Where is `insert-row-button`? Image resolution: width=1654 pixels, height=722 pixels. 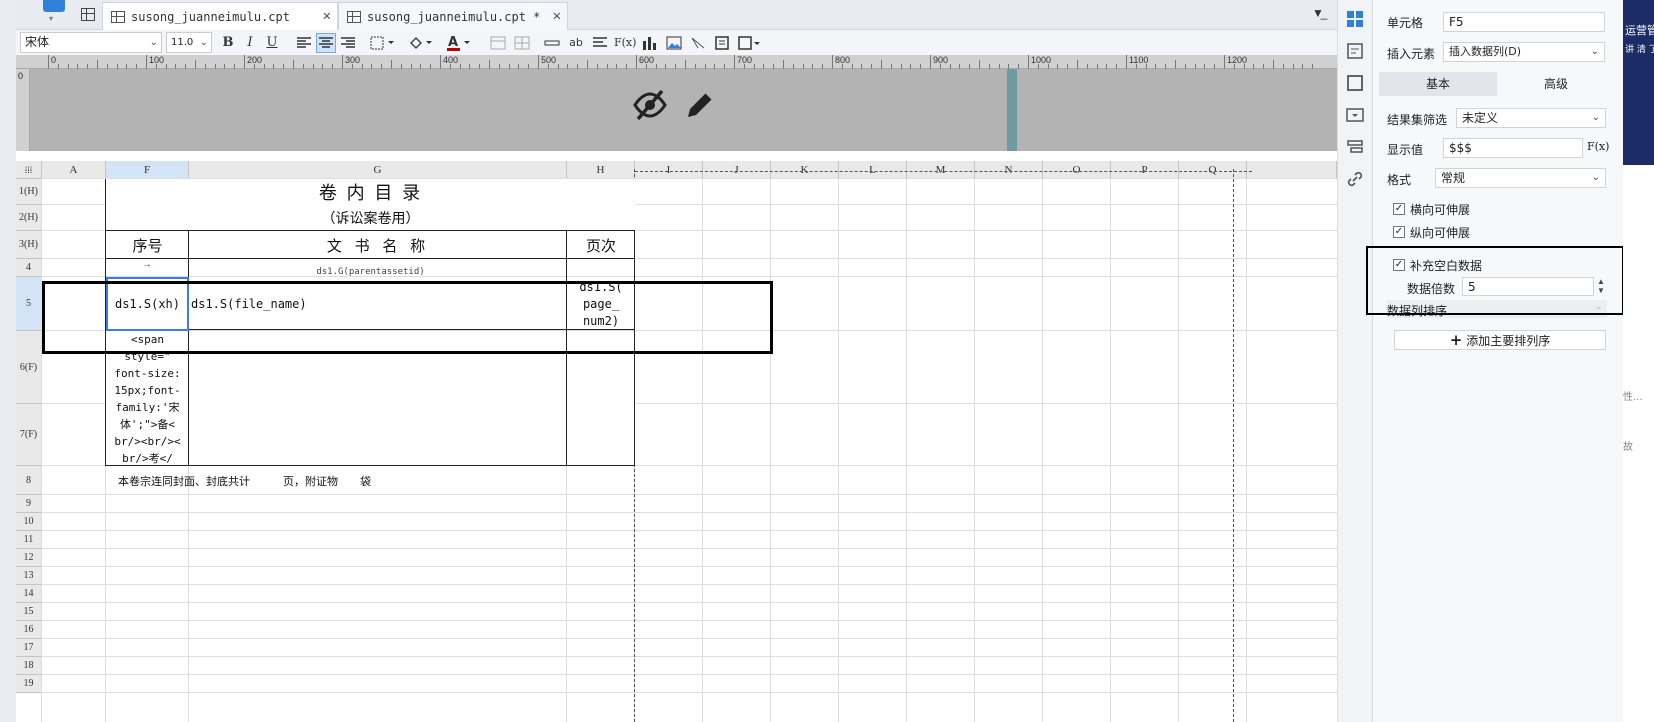 insert-row-button is located at coordinates (552, 43).